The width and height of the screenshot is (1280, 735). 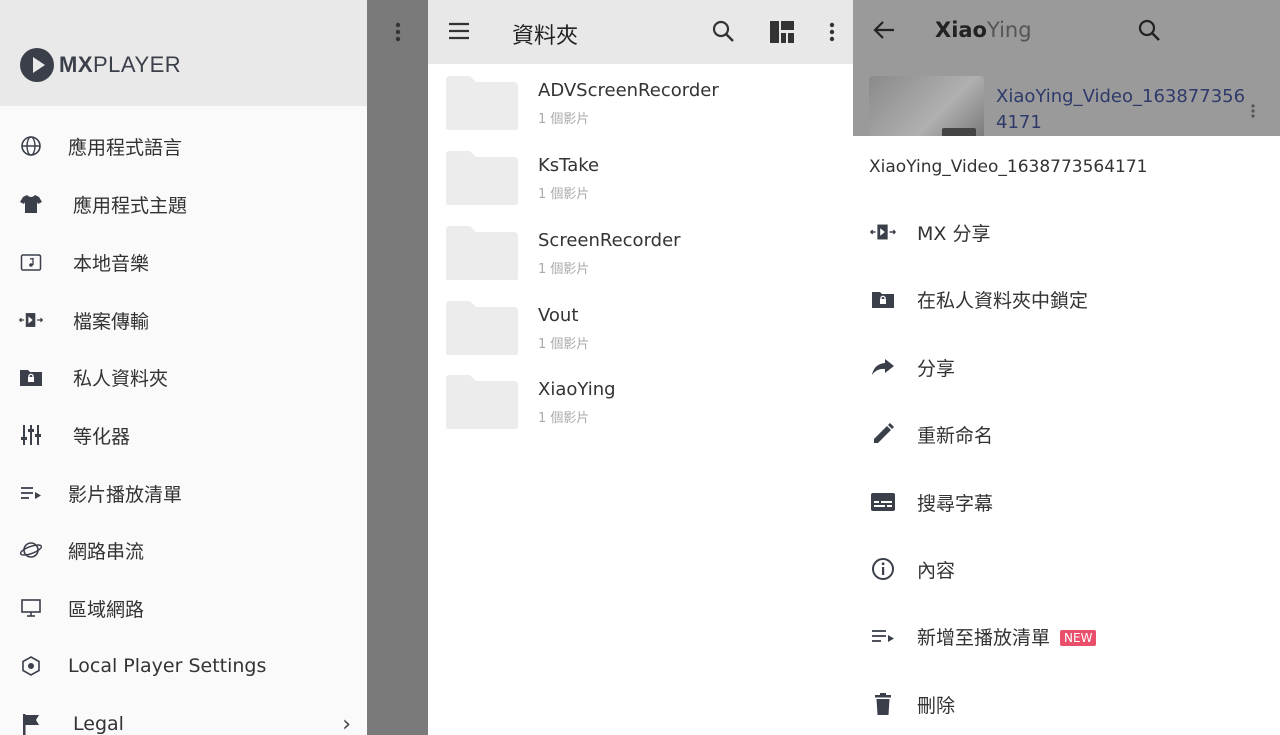 What do you see at coordinates (1066, 299) in the screenshot?
I see `action-lock-private: 在私人資料夾中鎖定` at bounding box center [1066, 299].